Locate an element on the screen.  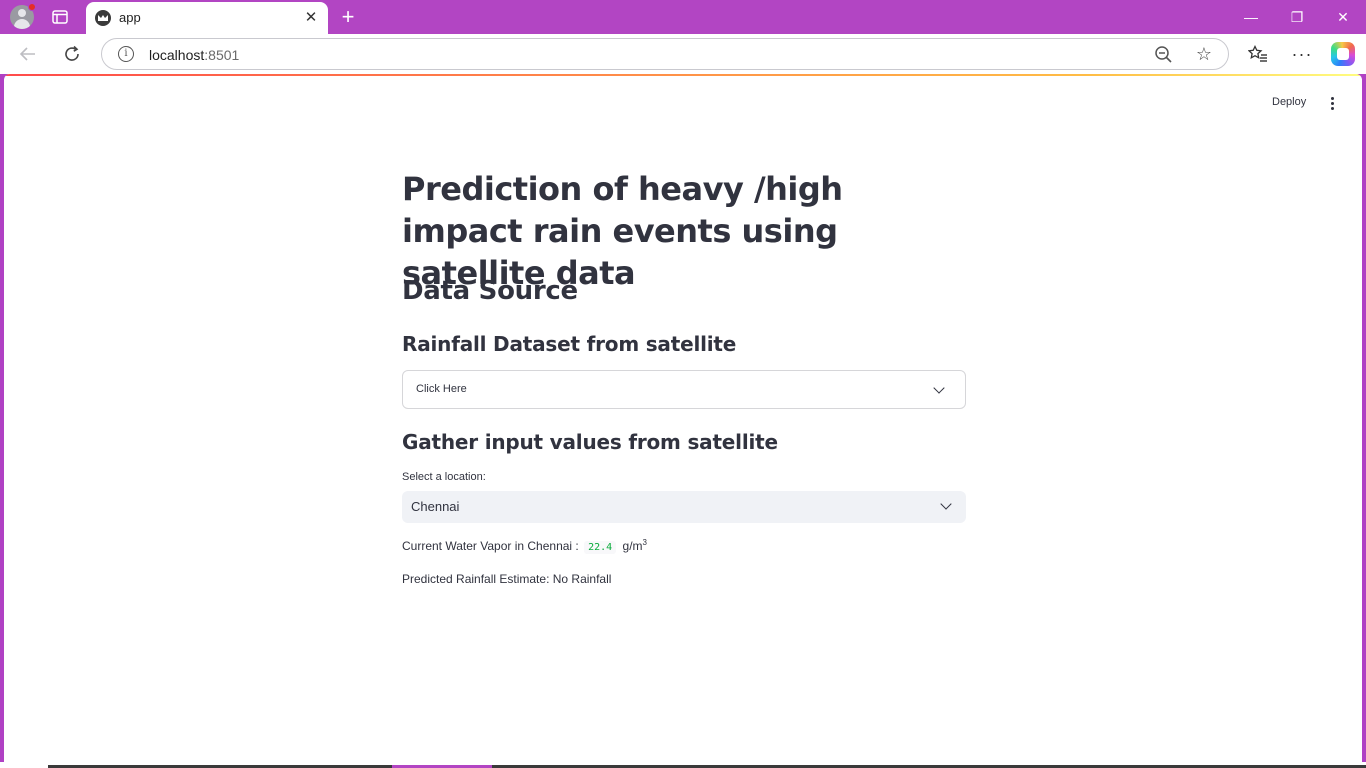
rainfall-dataset-expander: Click Here is located at coordinates (684, 389).